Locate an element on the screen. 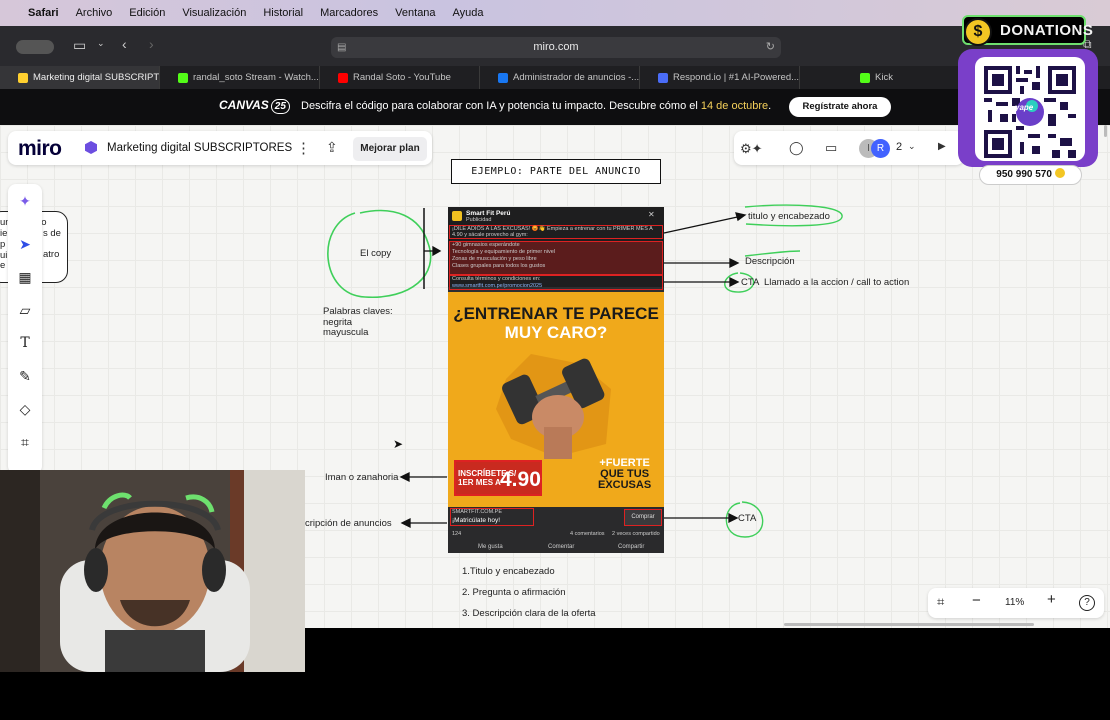 This screenshot has height=720, width=1110. menu-historial: Historial is located at coordinates (283, 13).